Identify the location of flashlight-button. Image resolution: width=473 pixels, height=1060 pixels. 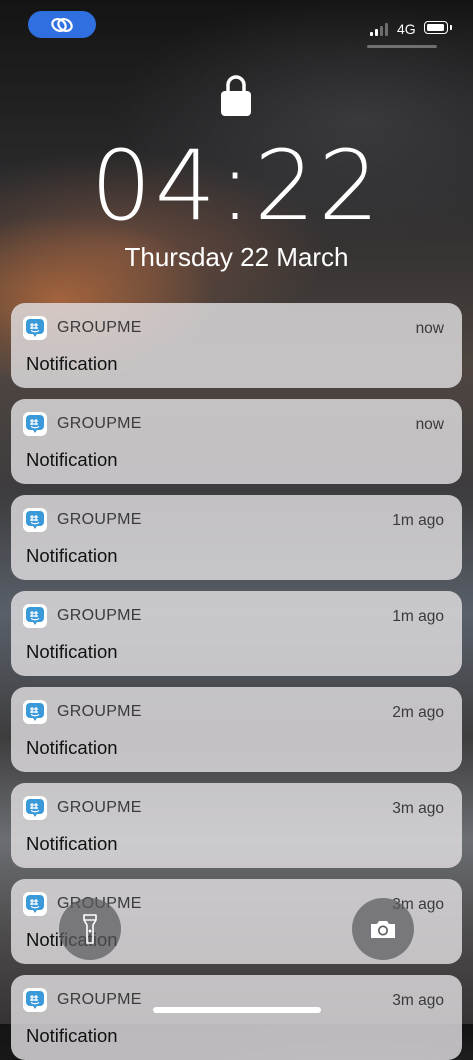
(90, 929).